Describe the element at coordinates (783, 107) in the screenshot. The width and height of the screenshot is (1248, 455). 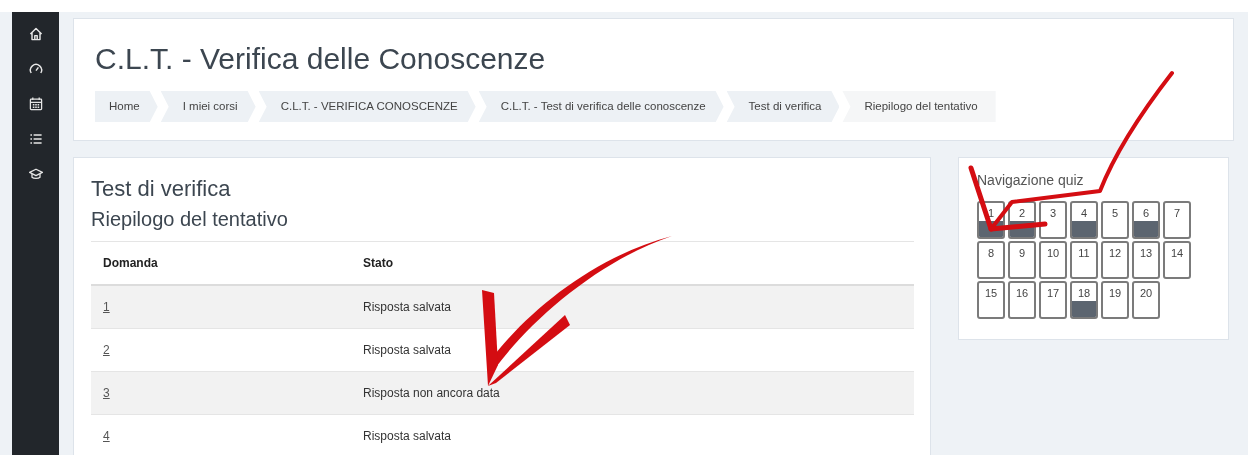
I see `breadcrumb-link: Test di verifica` at that location.